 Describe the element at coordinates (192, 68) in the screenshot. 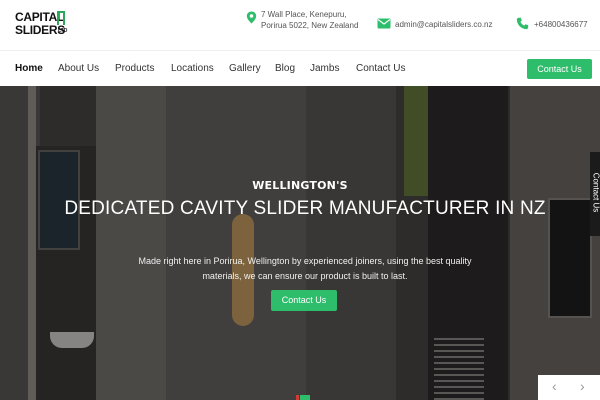

I see `nav-locations: Locations` at that location.